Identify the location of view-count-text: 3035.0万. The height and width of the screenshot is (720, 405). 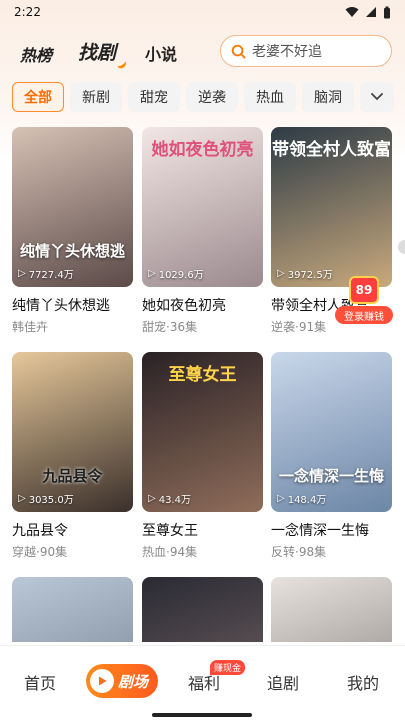
(51, 500).